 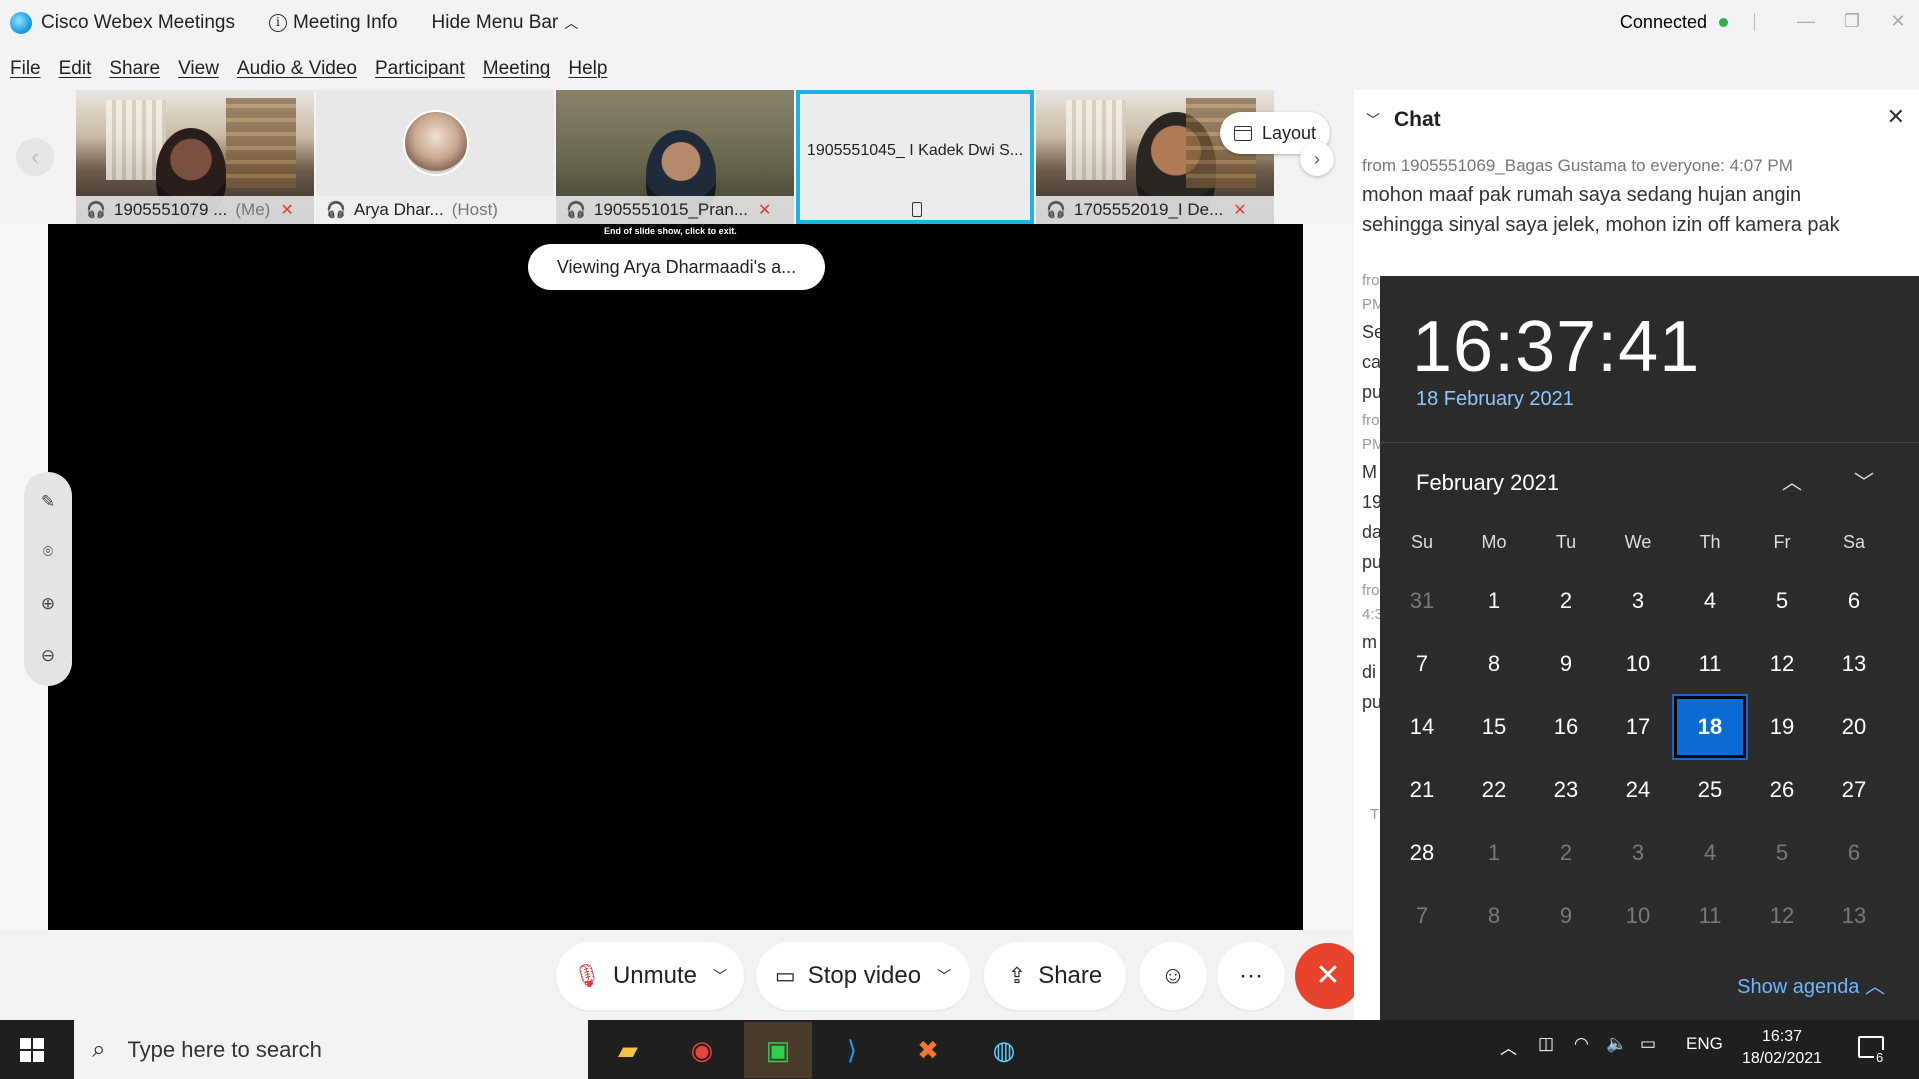 What do you see at coordinates (1546, 1044) in the screenshot?
I see `meet-now-icon: ◫` at bounding box center [1546, 1044].